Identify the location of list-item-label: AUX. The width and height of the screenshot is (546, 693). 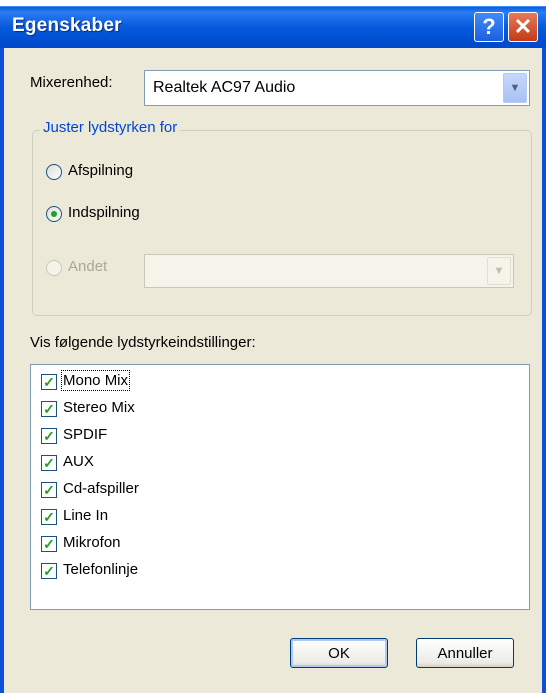
(78, 461).